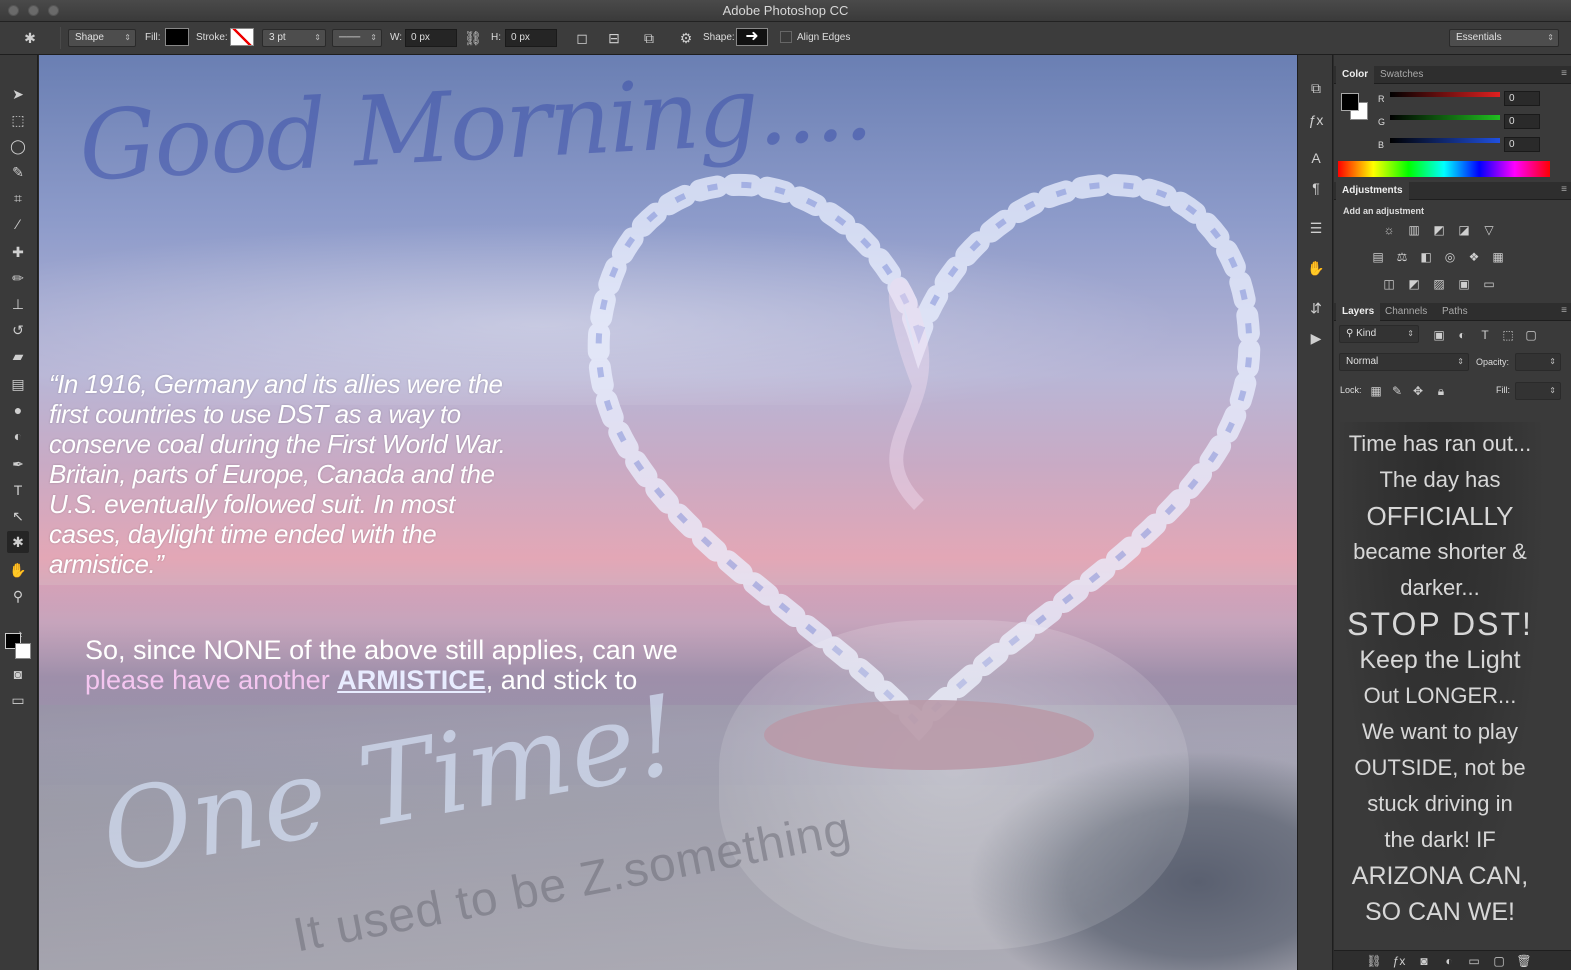 The image size is (1571, 970). Describe the element at coordinates (1439, 284) in the screenshot. I see `threshold-icon: ▨` at that location.